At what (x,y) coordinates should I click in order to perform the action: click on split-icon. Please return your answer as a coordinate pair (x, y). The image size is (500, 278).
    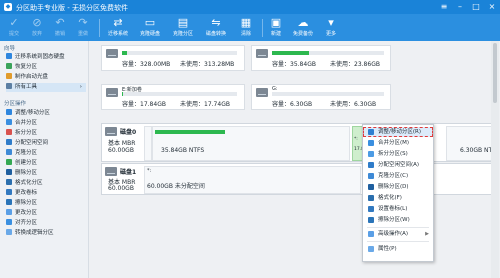
    Looking at the image, I should click on (9, 132).